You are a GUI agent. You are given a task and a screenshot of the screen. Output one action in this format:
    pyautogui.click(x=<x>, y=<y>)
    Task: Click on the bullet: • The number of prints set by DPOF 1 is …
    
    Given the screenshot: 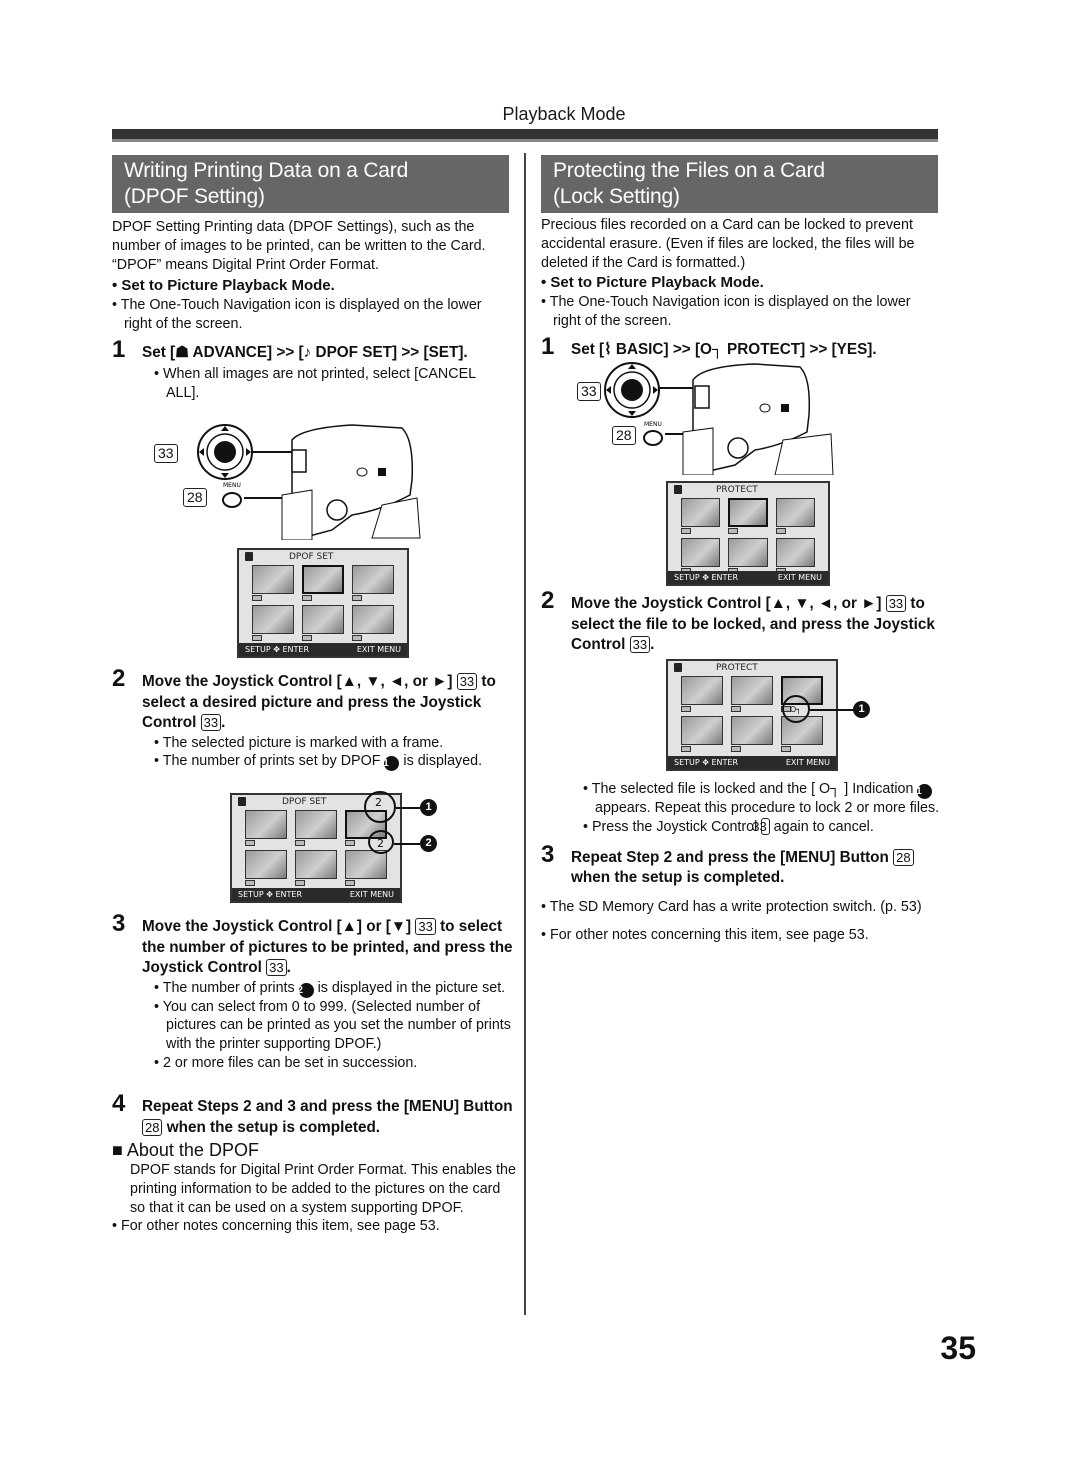 What is the action you would take?
    pyautogui.click(x=318, y=762)
    